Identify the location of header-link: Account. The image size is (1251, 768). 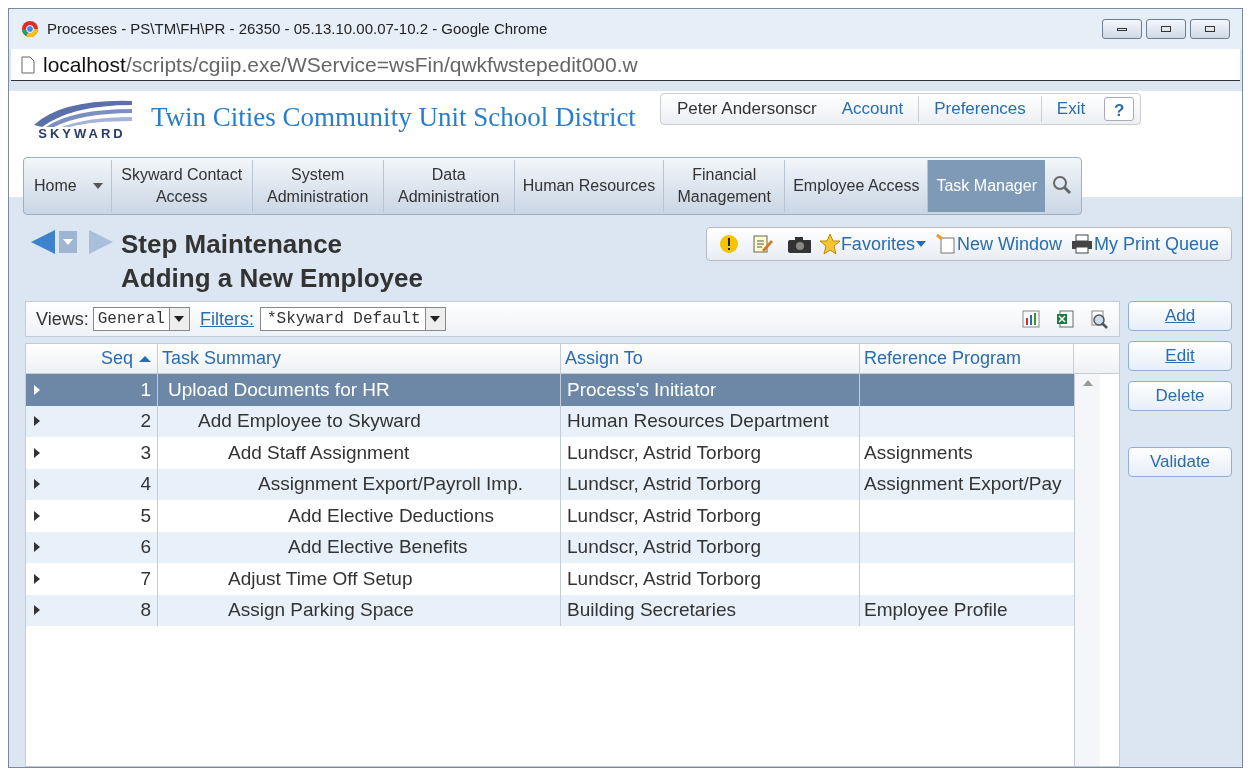
(872, 109).